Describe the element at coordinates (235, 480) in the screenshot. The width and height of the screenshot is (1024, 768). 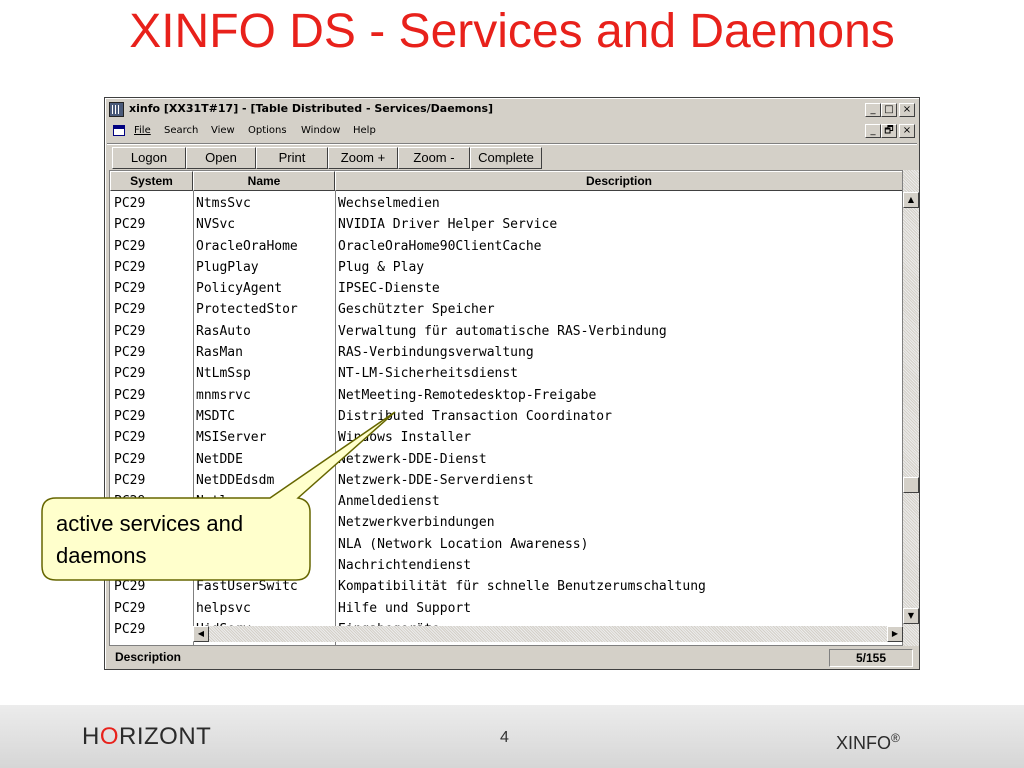
I see `cell-name: NetDDEdsdm` at that location.